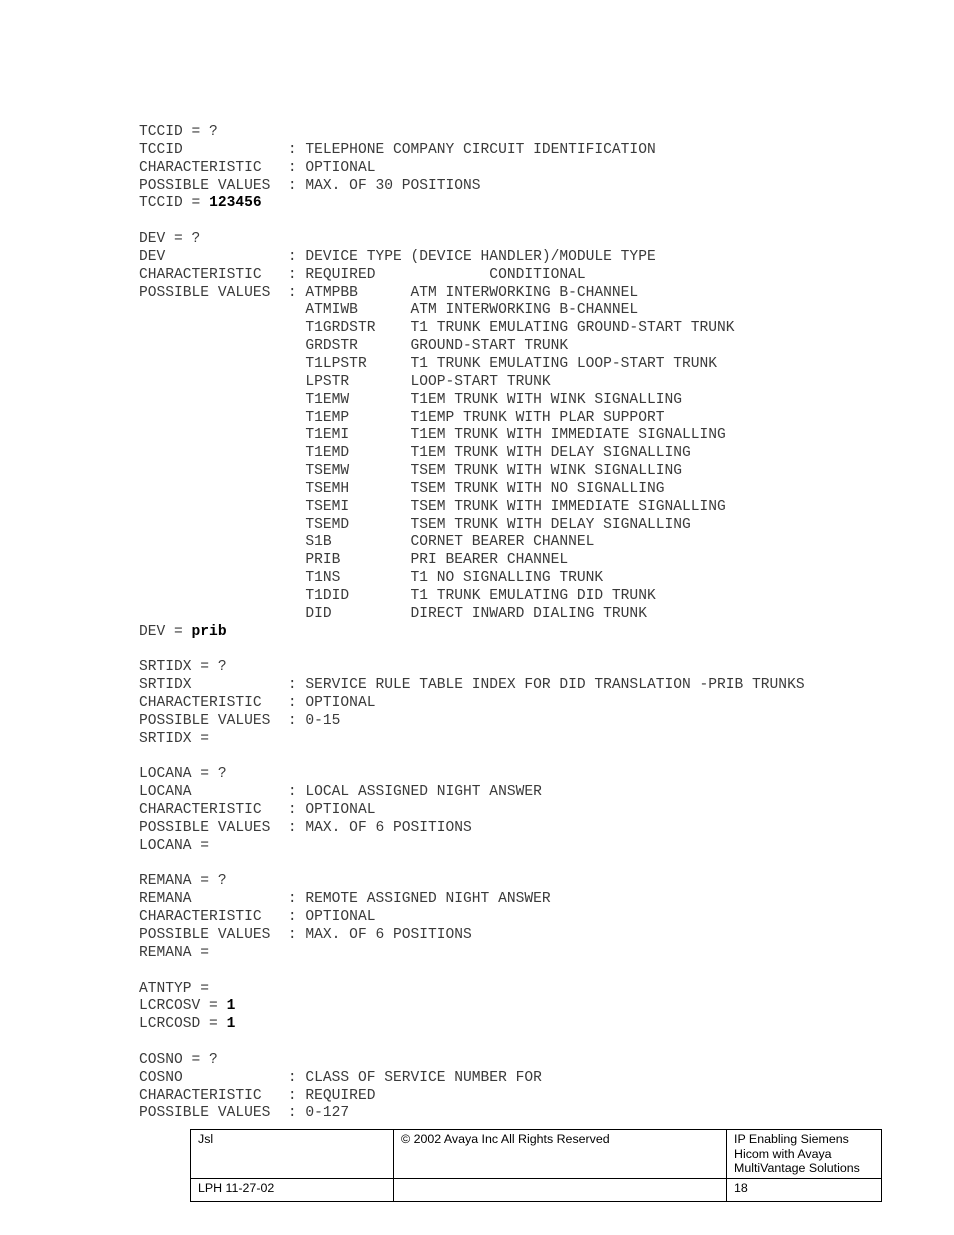 This screenshot has width=954, height=1235. I want to click on terminal-line: TSEMD TSEM TRUNK WITH DELAY SIGNALLING, so click(415, 524).